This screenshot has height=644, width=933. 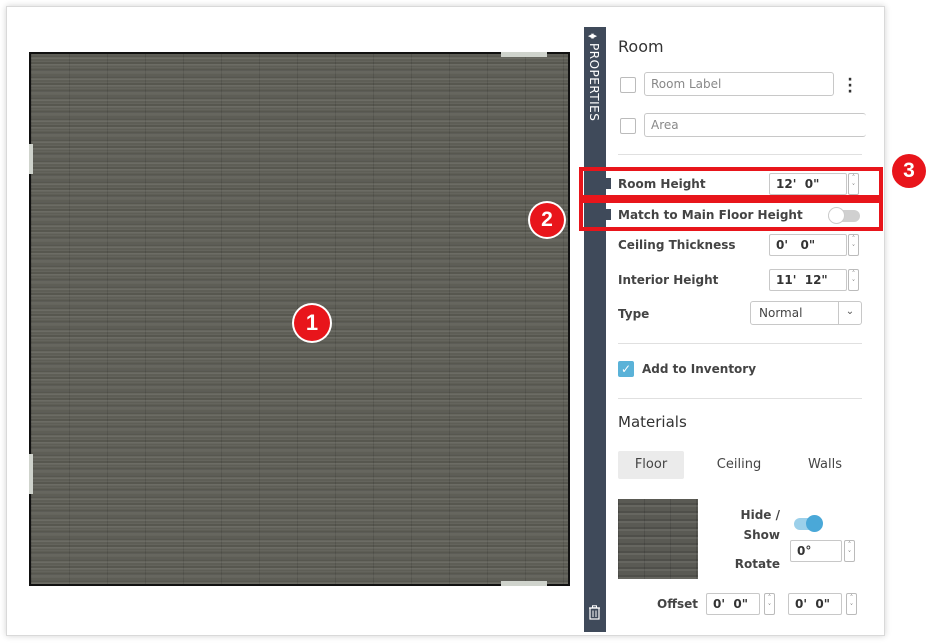 I want to click on offset-x-spinner-icon: ˄ ˅, so click(x=769, y=604).